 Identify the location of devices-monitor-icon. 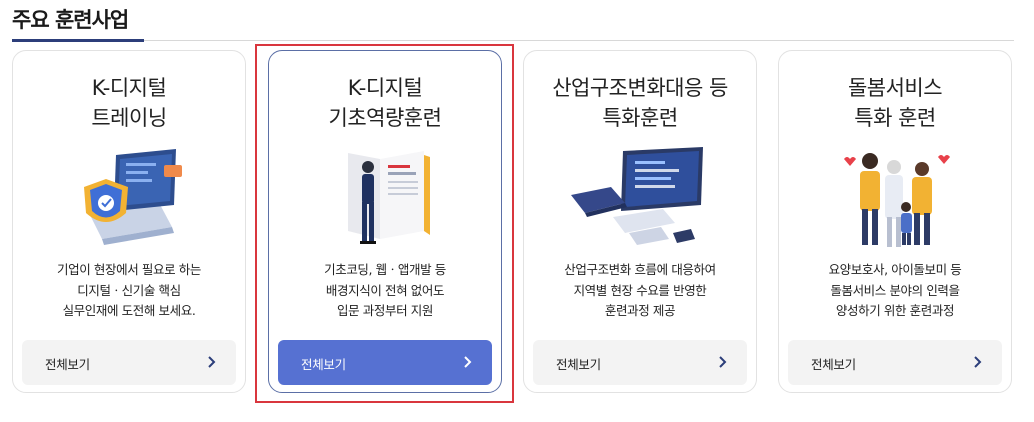
(640, 203).